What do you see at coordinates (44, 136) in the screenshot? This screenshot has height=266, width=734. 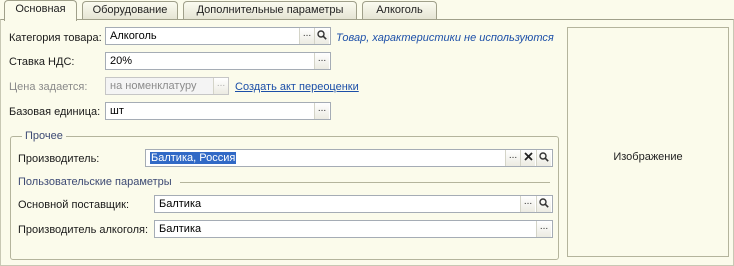 I see `other-group-title: Прочее` at bounding box center [44, 136].